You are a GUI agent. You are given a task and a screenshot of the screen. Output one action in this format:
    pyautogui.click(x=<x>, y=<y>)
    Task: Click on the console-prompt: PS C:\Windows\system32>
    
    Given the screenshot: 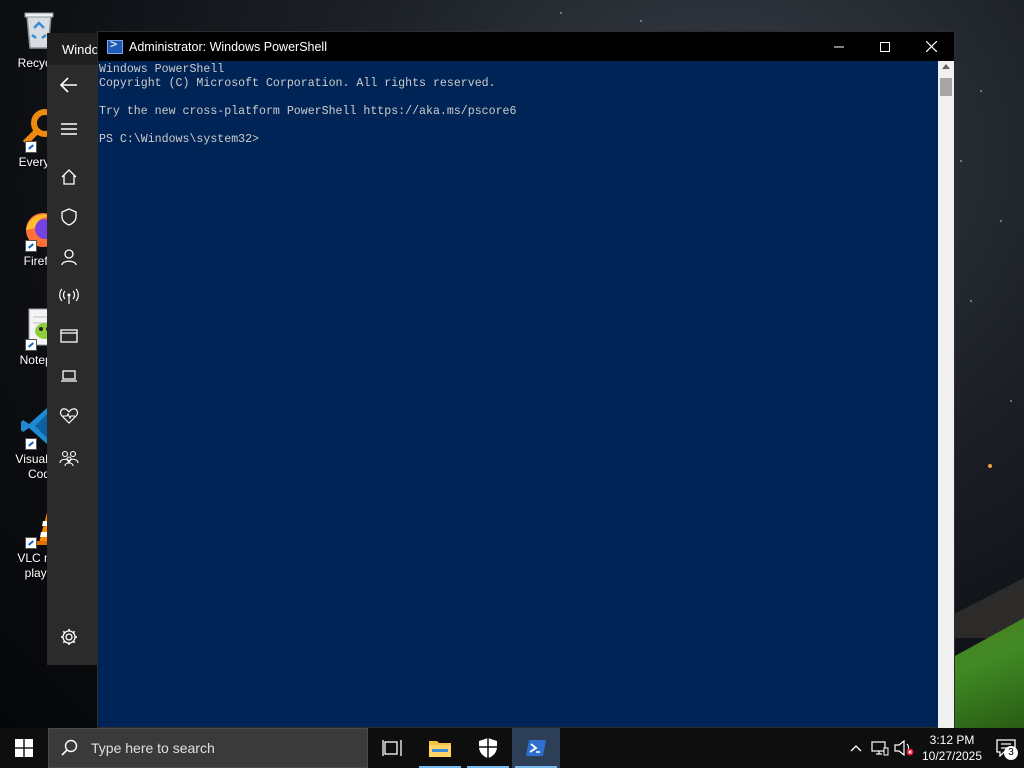 What is the action you would take?
    pyautogui.click(x=519, y=140)
    